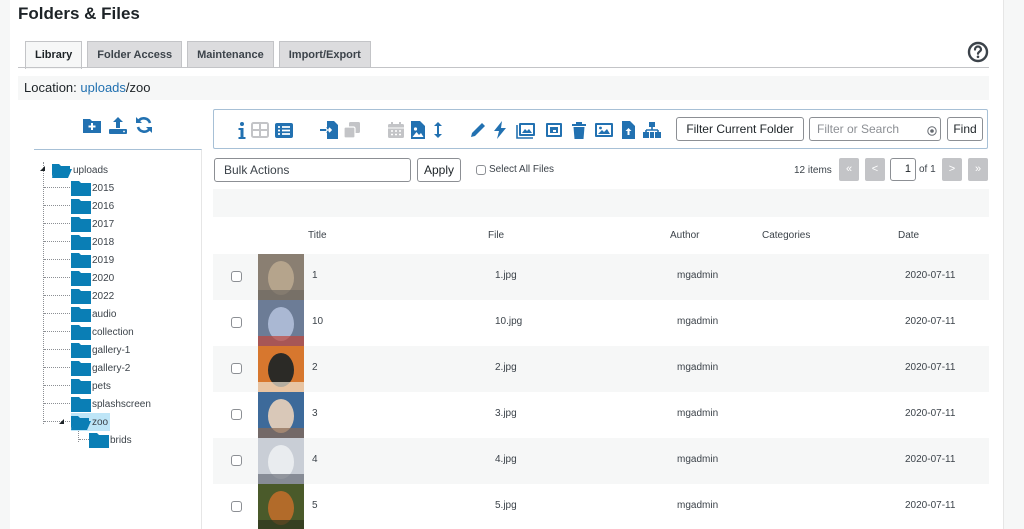 The width and height of the screenshot is (1024, 529). Describe the element at coordinates (506, 459) in the screenshot. I see `cell-file: 4.jpg` at that location.